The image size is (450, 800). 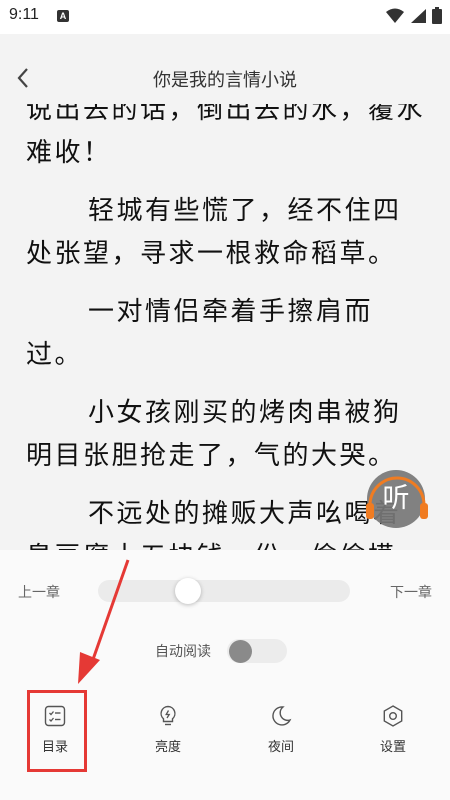 I want to click on settings-label: 设置, so click(x=392, y=747).